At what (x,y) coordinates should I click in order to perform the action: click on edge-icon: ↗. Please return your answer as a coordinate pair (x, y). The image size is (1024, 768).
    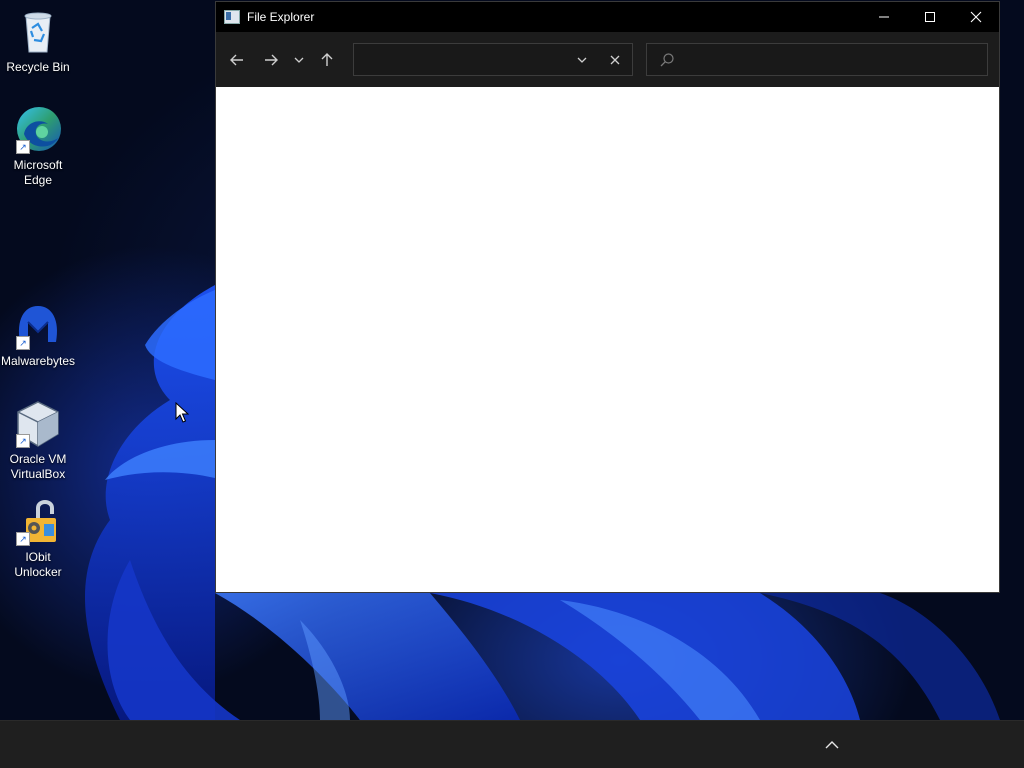
    Looking at the image, I should click on (38, 130).